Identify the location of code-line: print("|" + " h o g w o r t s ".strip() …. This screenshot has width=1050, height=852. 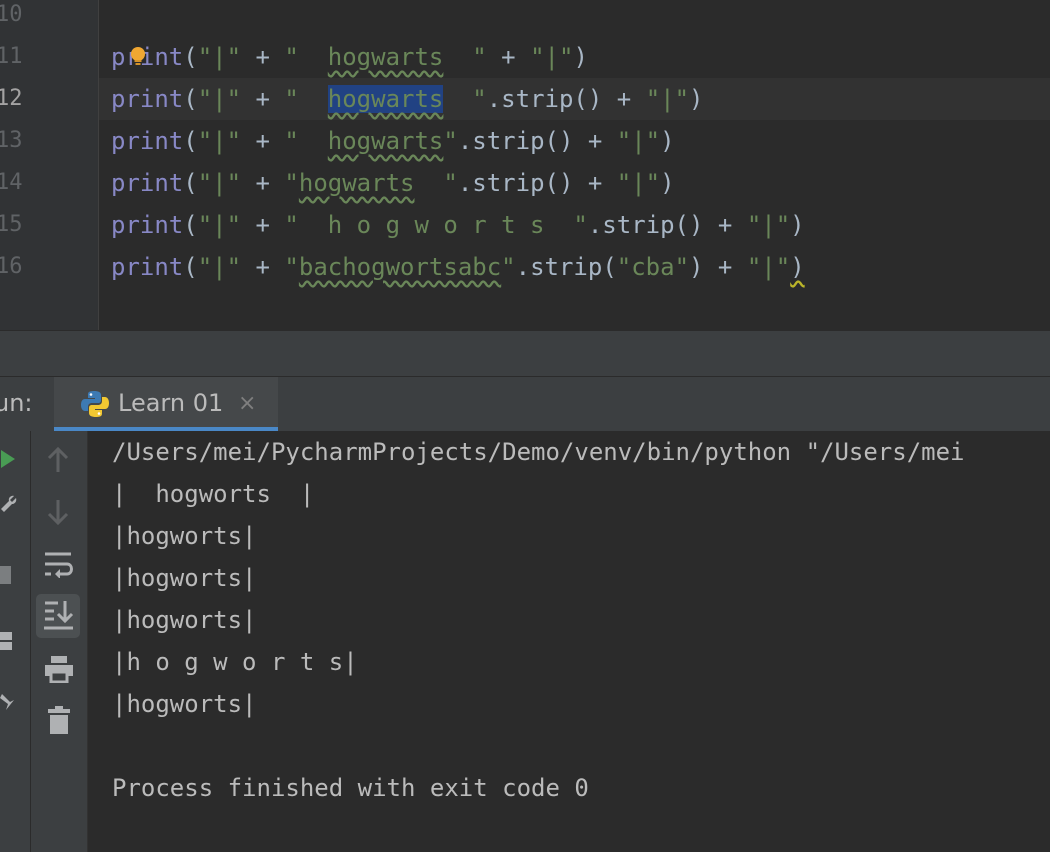
(458, 225).